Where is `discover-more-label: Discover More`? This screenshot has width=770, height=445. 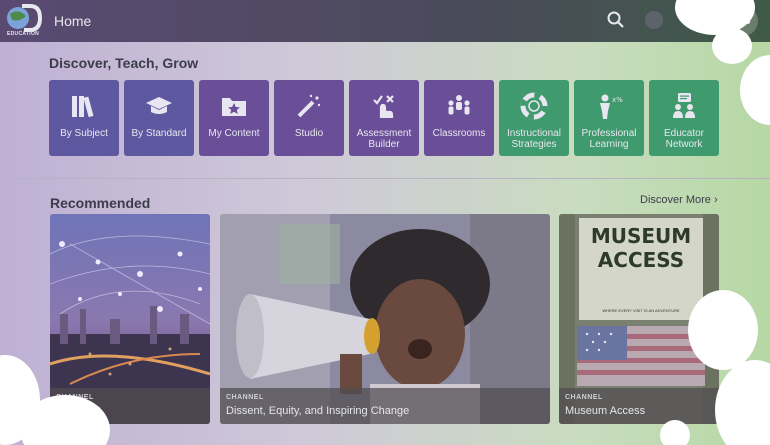
discover-more-label: Discover More is located at coordinates (675, 200).